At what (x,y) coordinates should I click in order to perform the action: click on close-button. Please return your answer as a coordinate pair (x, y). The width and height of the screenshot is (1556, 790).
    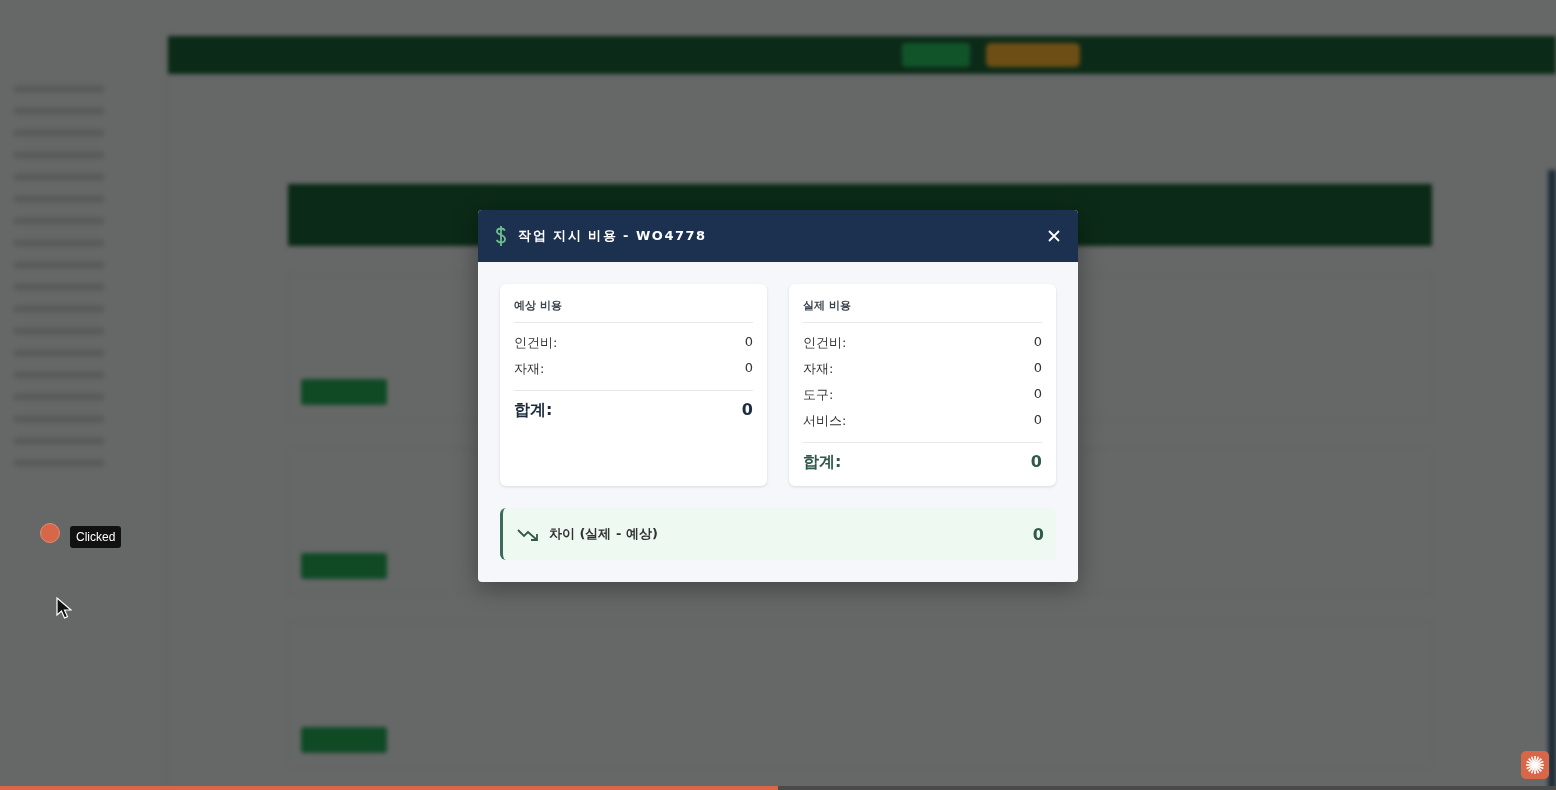
    Looking at the image, I should click on (1054, 236).